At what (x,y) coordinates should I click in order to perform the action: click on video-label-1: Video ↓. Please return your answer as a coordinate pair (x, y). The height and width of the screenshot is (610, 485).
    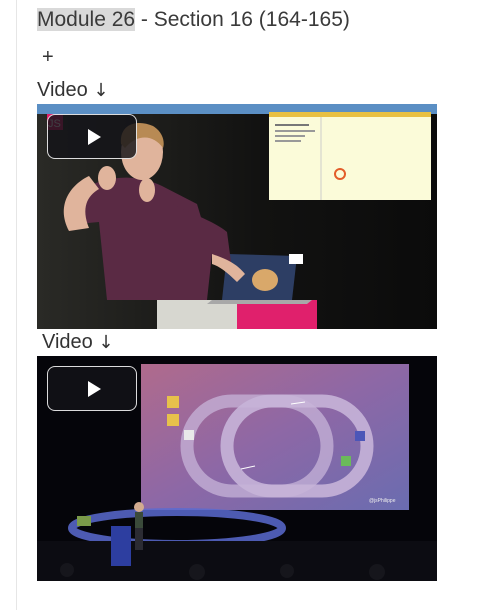
    Looking at the image, I should click on (72, 90).